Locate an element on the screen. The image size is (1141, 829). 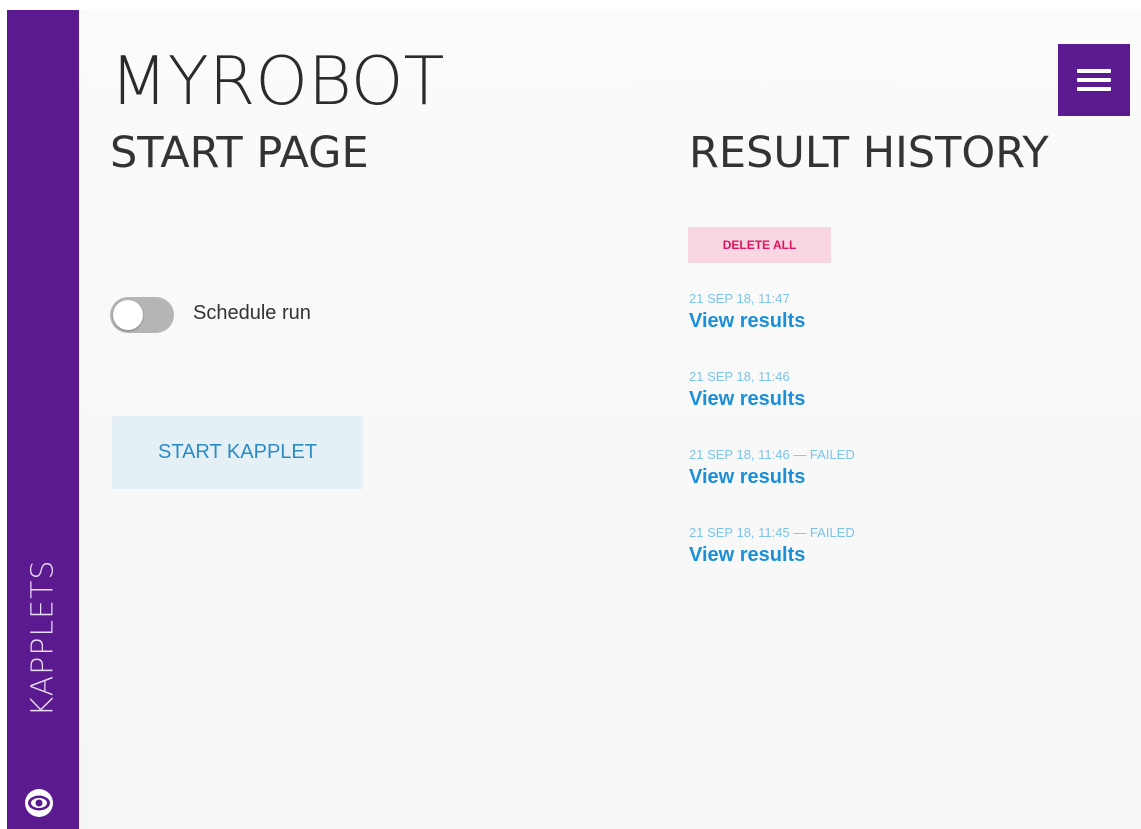
history-item: 21 SEP 18, 11:46 — FAILED View results is located at coordinates (772, 467).